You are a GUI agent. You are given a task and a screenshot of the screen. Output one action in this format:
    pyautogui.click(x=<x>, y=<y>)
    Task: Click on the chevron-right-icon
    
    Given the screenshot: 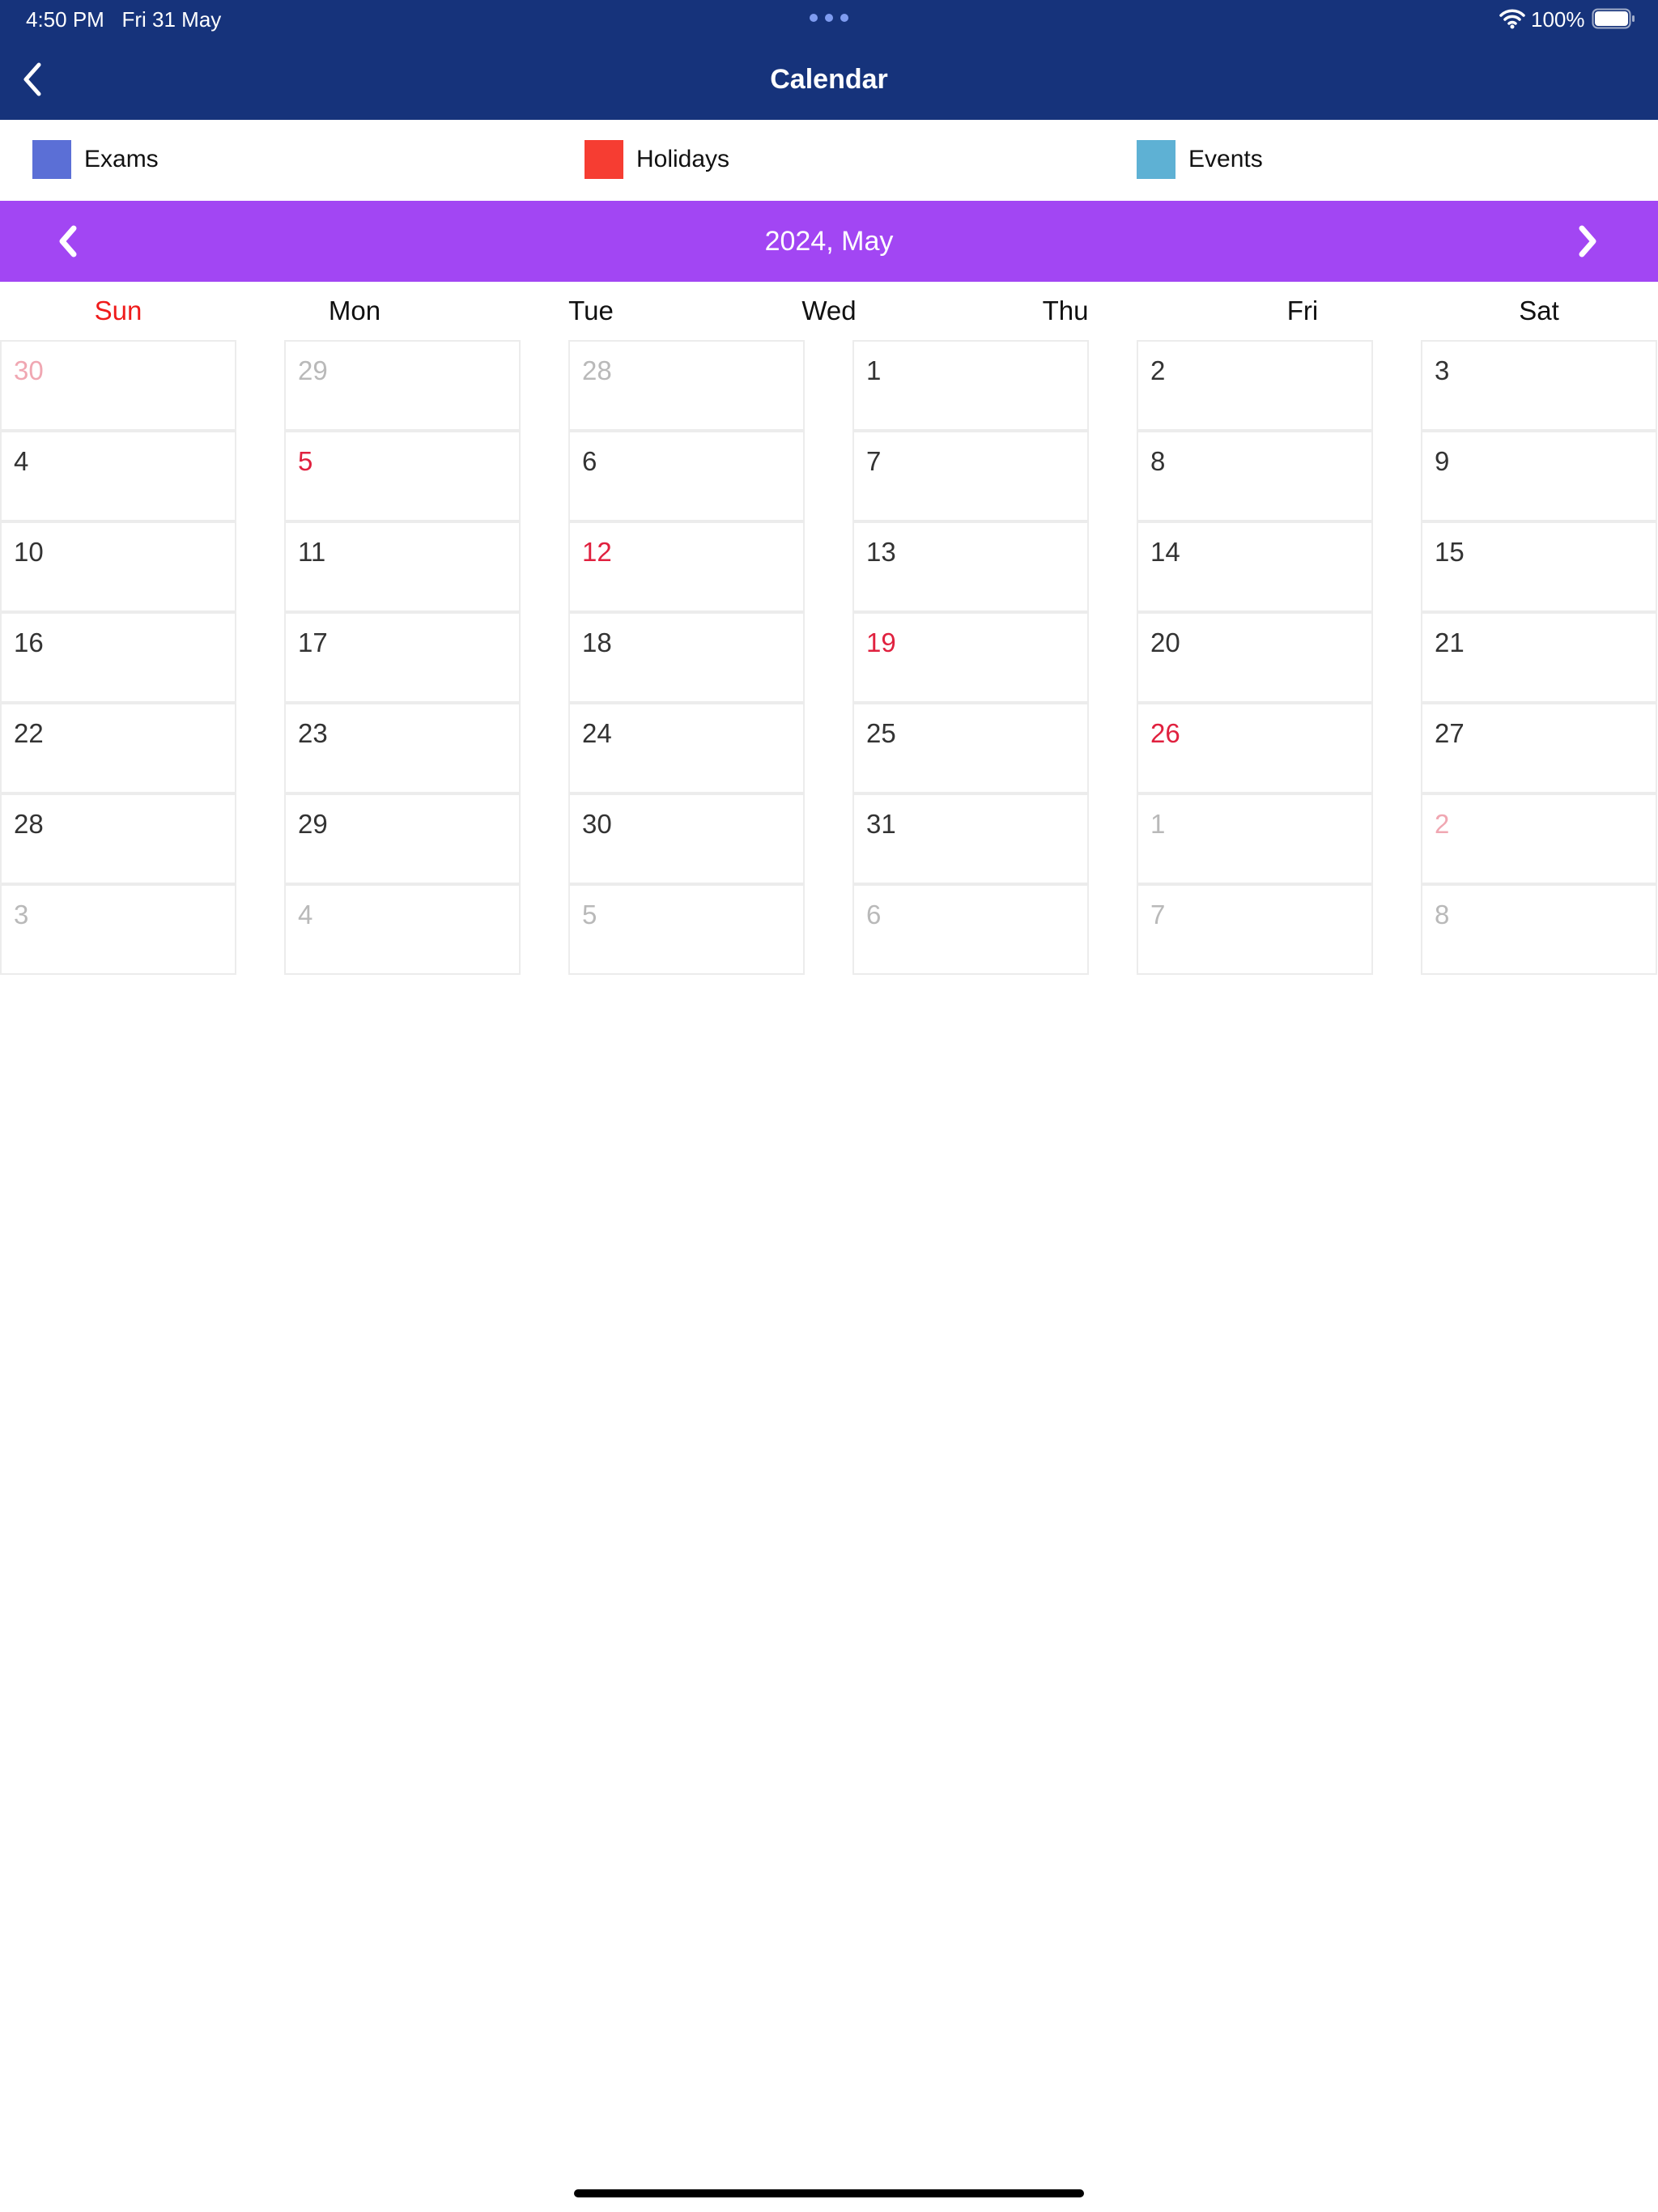 What is the action you would take?
    pyautogui.click(x=1587, y=241)
    